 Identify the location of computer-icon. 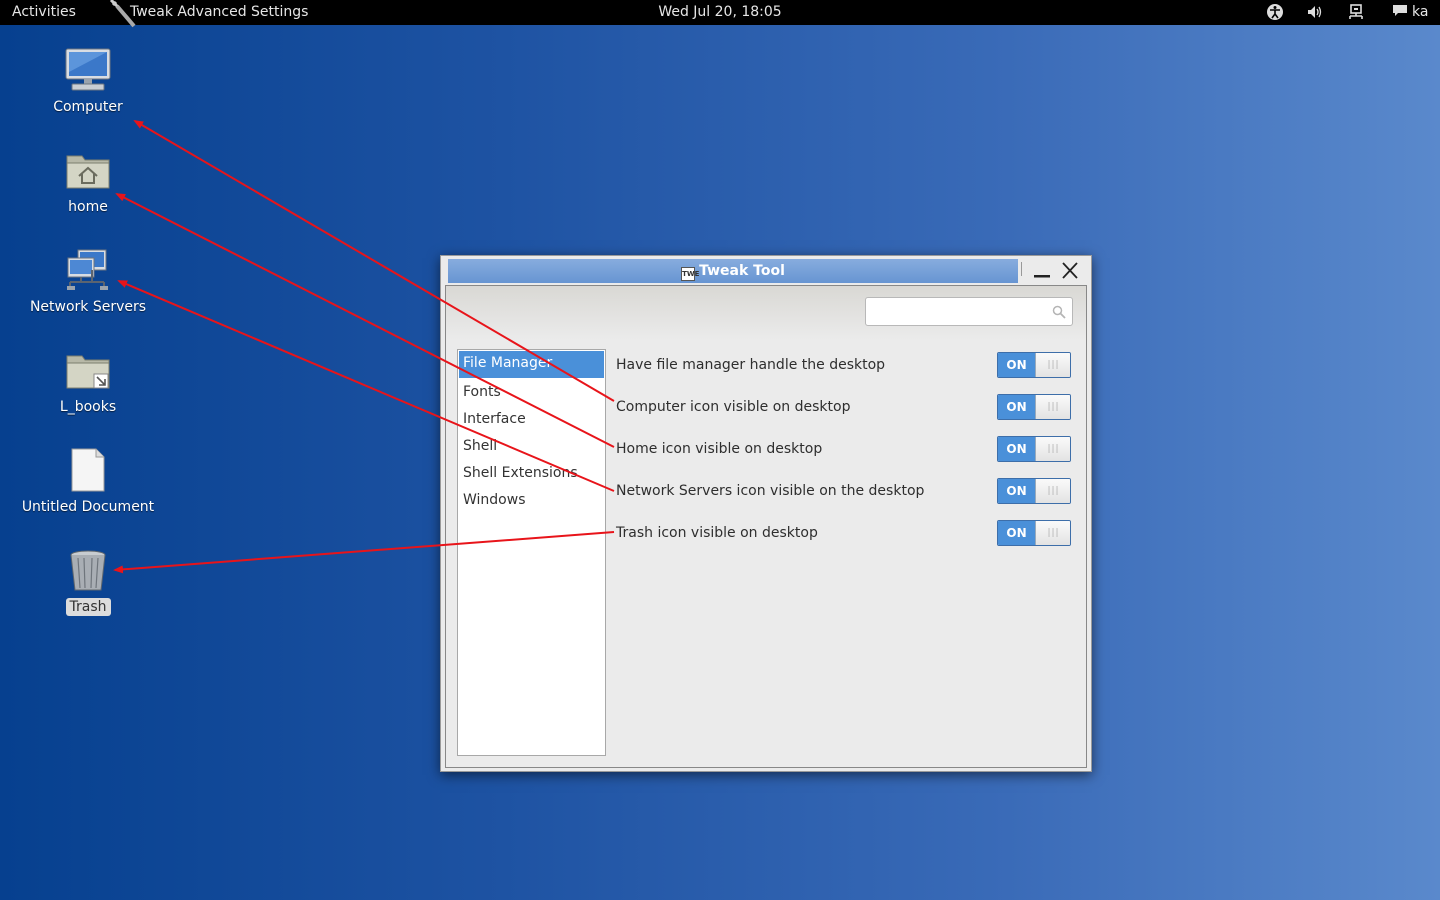
(88, 69).